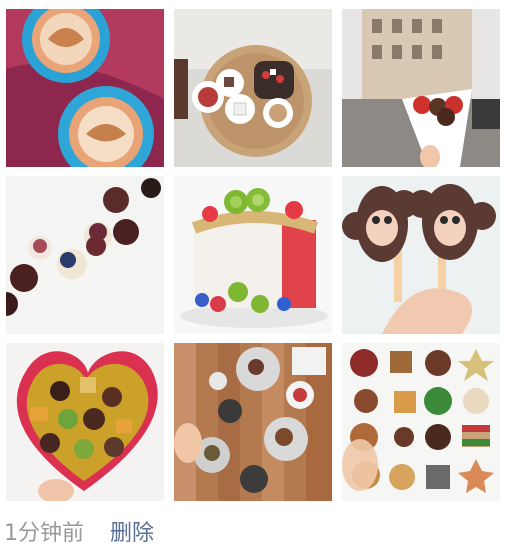  I want to click on mini-cupcakes-photo-icon, so click(85, 255).